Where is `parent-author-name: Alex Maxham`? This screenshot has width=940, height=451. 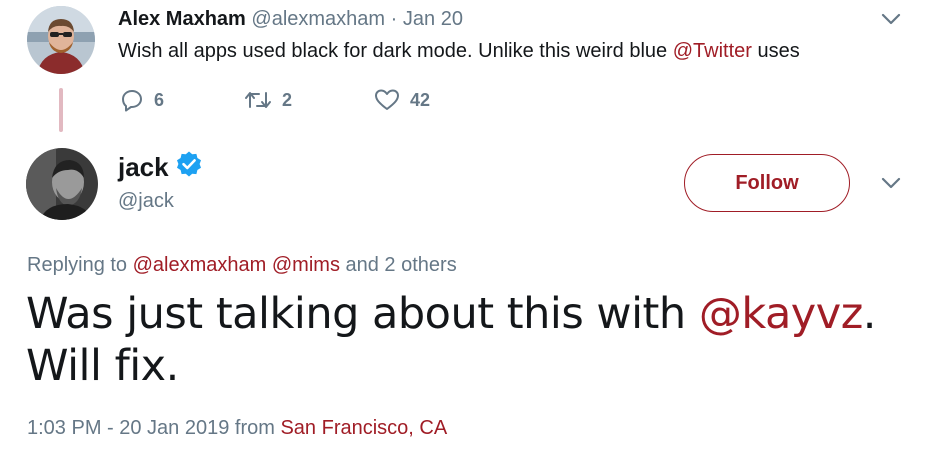 parent-author-name: Alex Maxham is located at coordinates (182, 19).